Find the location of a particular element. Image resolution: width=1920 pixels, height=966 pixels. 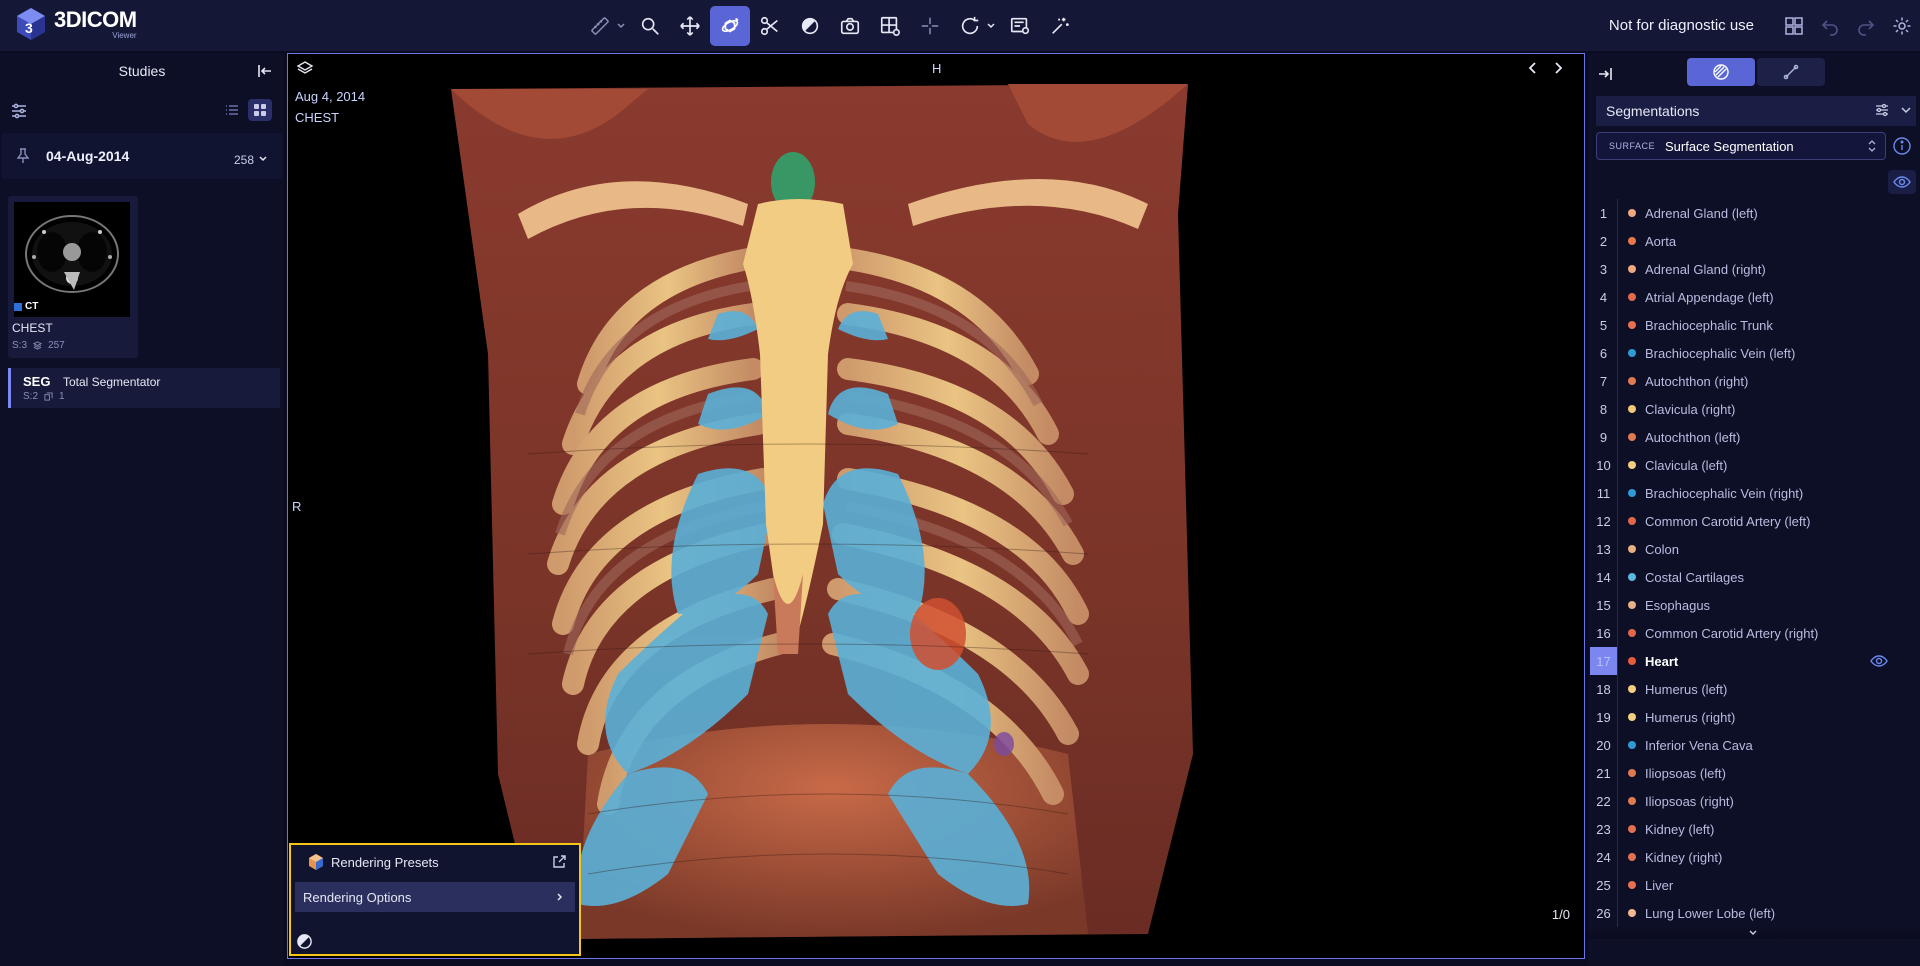

layers-icon is located at coordinates (305, 69).